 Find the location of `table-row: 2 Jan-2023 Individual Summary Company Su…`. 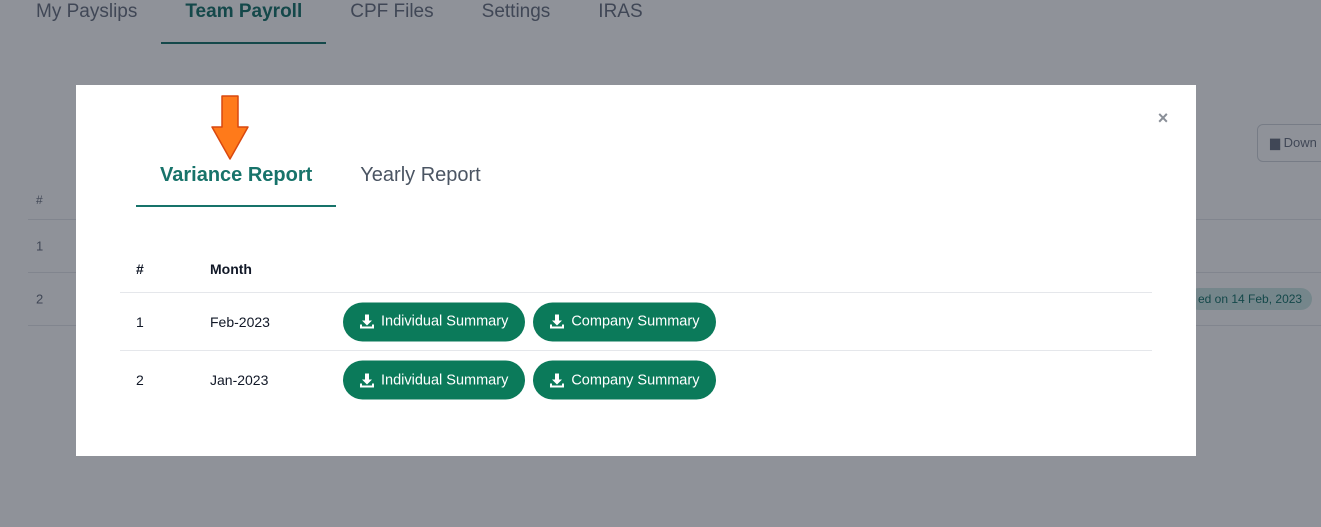

table-row: 2 Jan-2023 Individual Summary Company Su… is located at coordinates (636, 380).